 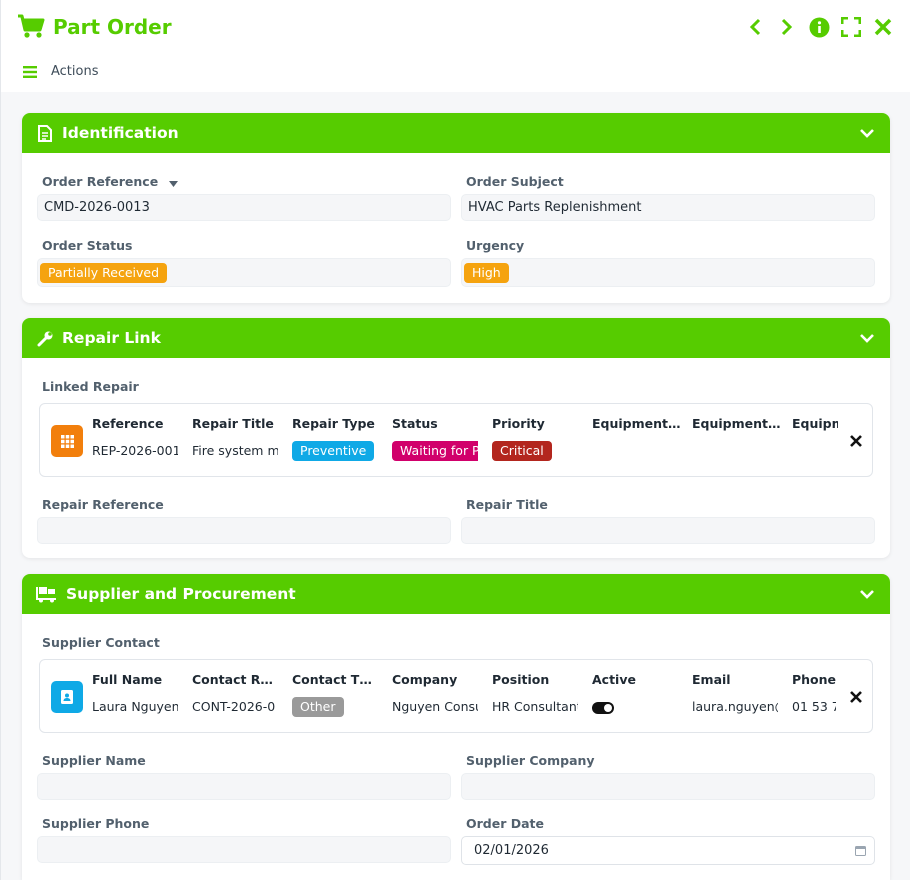 I want to click on document-icon, so click(x=45, y=133).